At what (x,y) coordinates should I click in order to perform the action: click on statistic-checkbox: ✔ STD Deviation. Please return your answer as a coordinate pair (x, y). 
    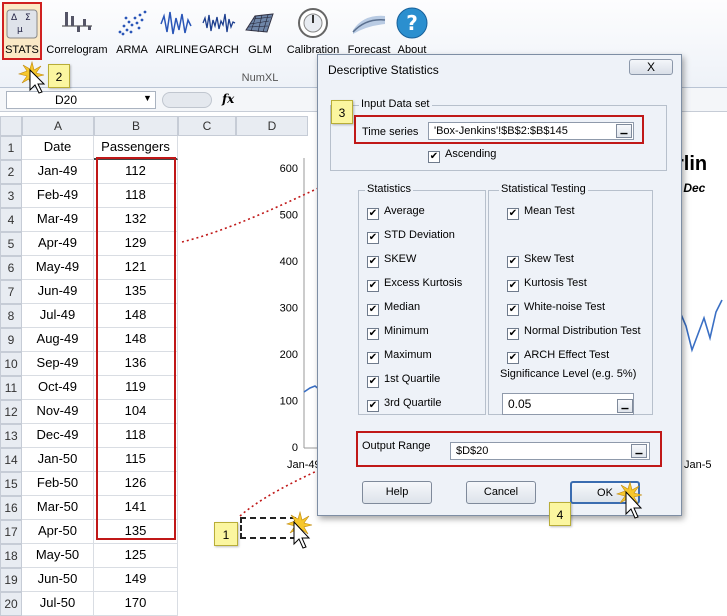
    Looking at the image, I should click on (411, 236).